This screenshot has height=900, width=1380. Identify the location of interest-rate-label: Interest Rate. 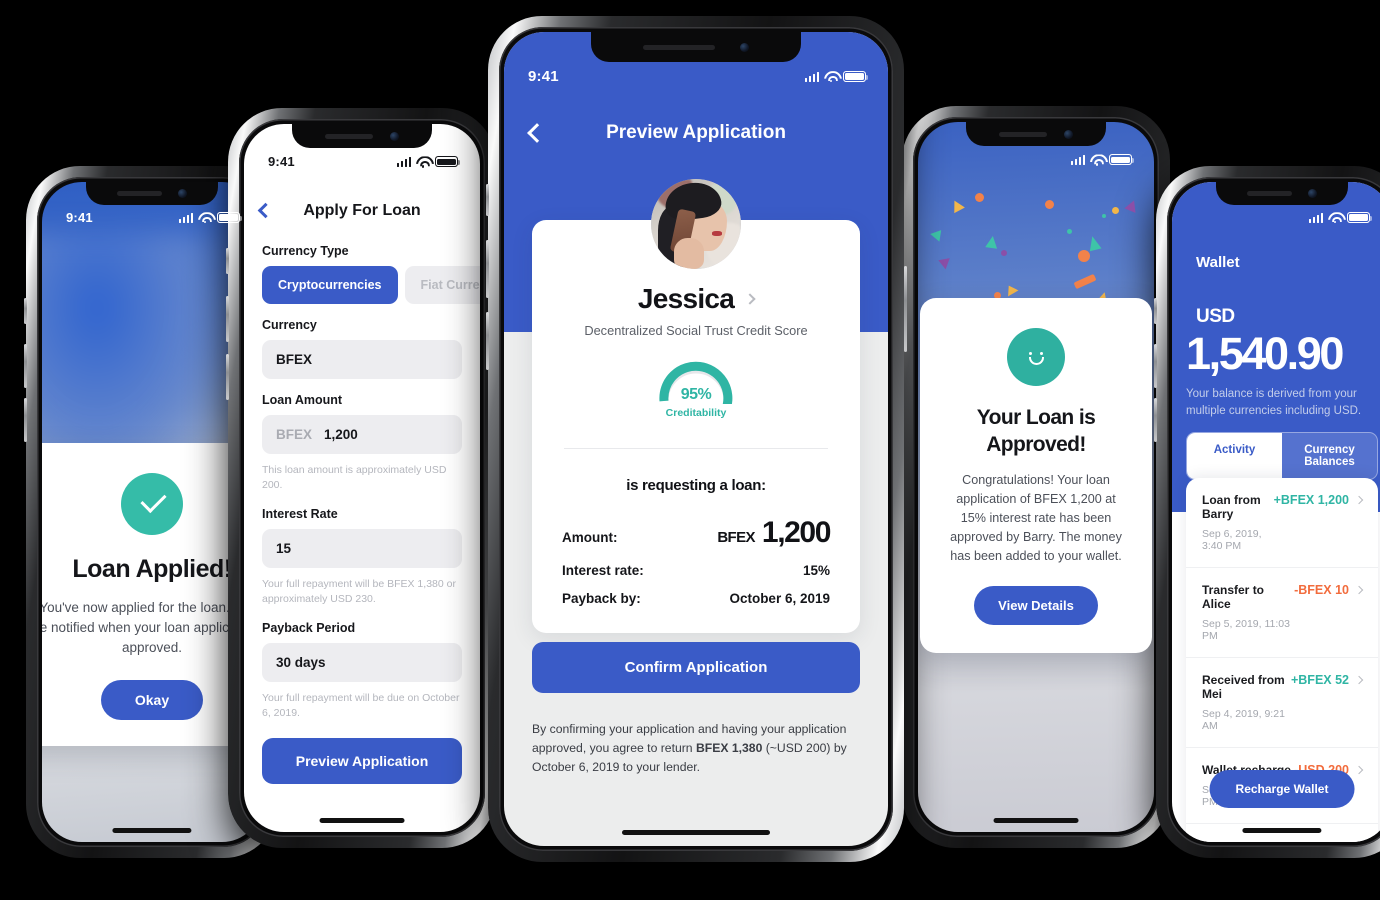
(300, 513).